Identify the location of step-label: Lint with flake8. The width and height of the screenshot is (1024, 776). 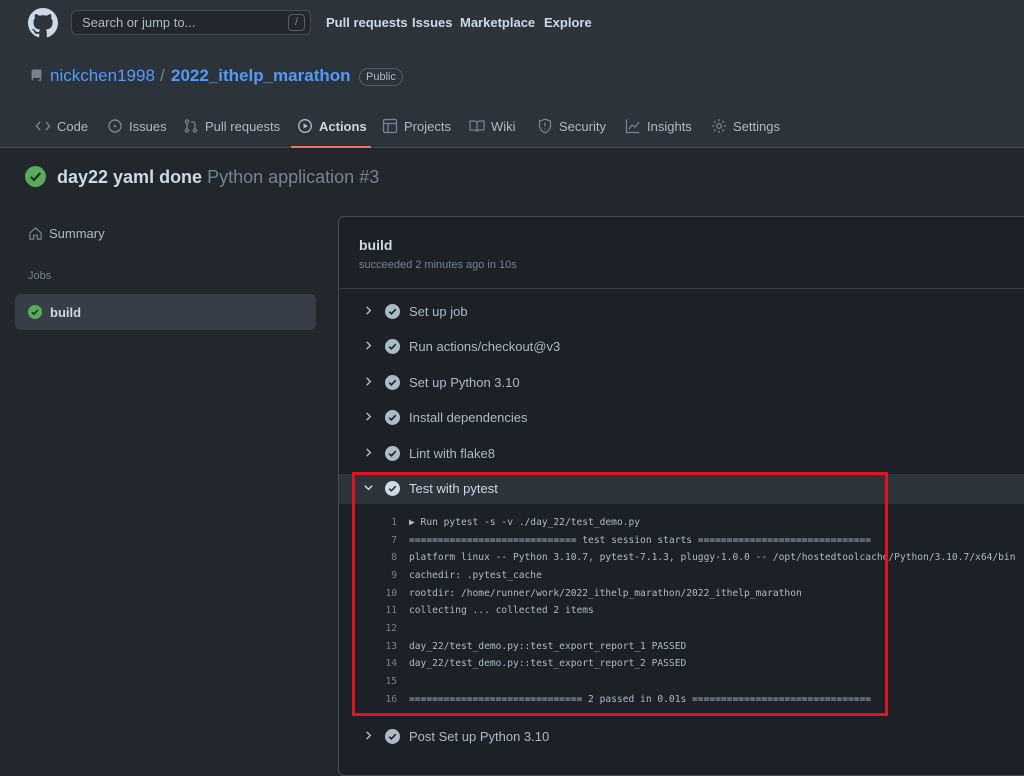
(452, 453).